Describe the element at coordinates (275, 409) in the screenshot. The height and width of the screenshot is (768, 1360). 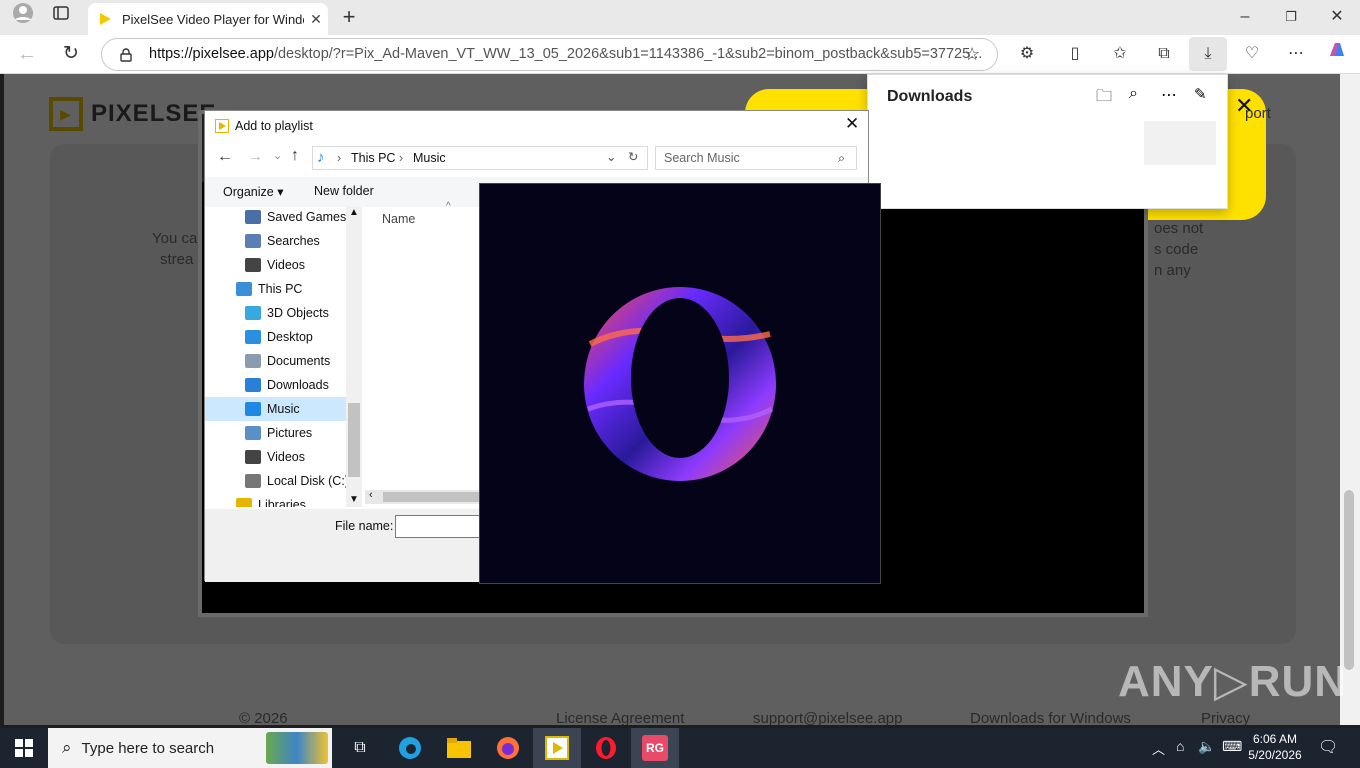
I see `tree-item-music: Music` at that location.